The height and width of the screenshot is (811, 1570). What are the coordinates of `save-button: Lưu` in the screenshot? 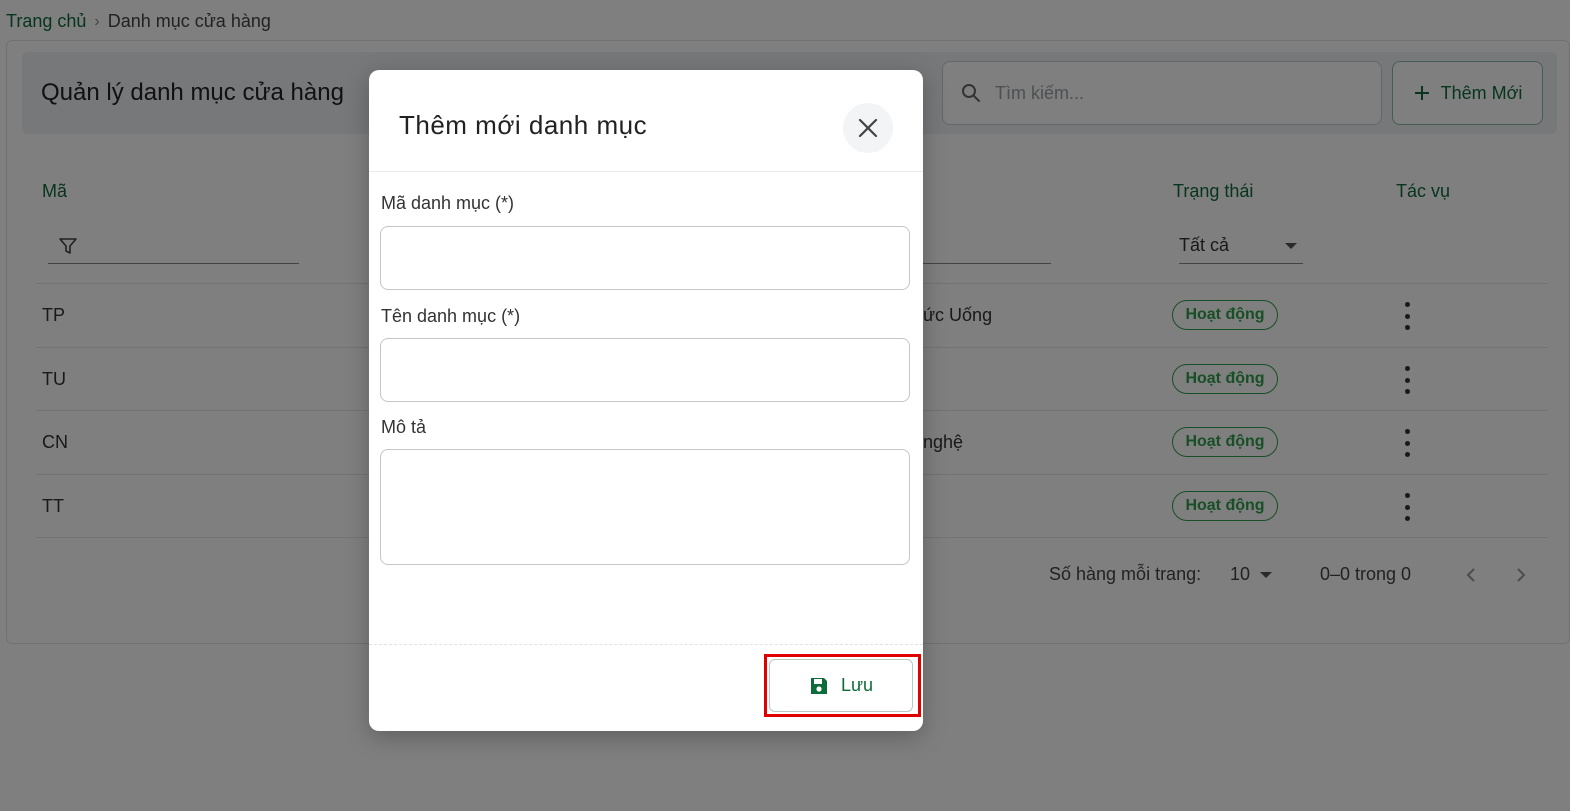 It's located at (841, 685).